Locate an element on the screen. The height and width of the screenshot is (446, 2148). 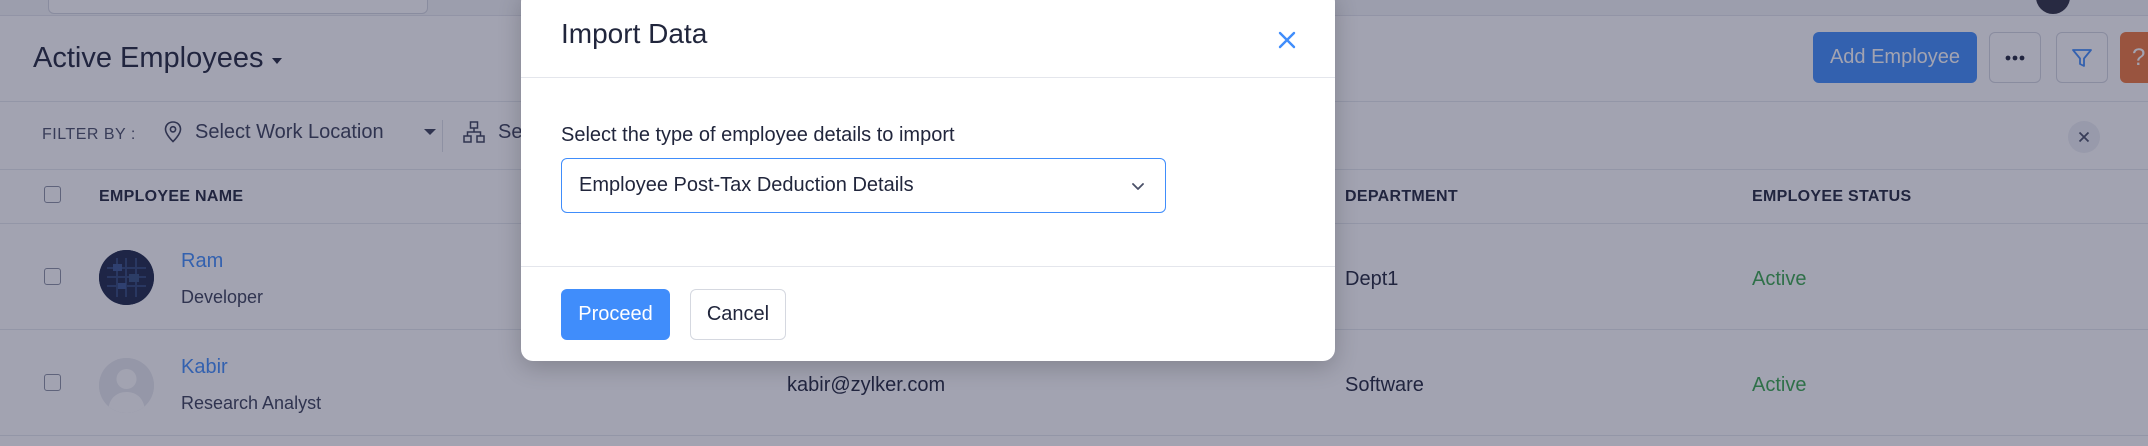
import-type-value: Employee Post-Tax Deduction Details is located at coordinates (746, 185).